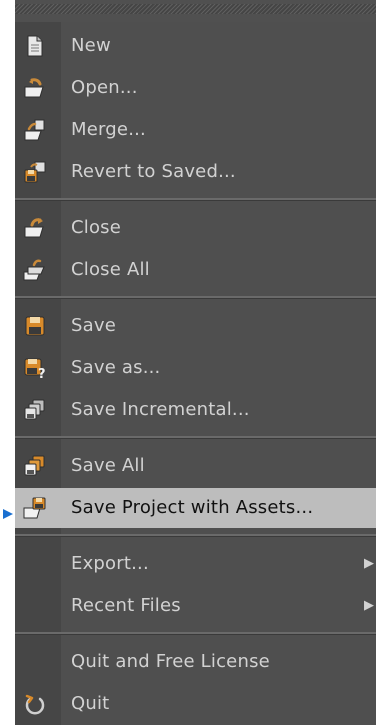 The image size is (376, 725). Describe the element at coordinates (35, 130) in the screenshot. I see `merge-icon` at that location.